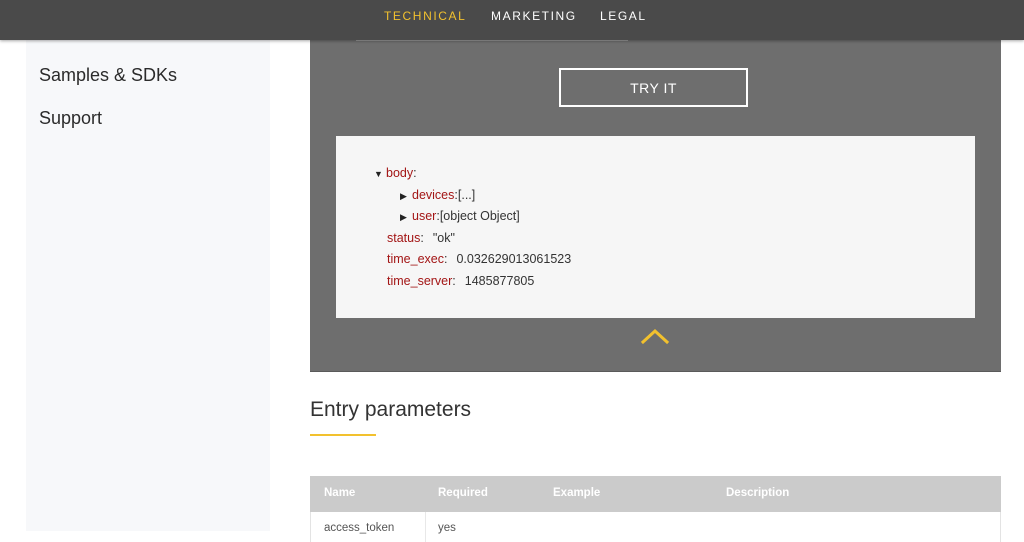  What do you see at coordinates (425, 527) in the screenshot?
I see `cell-divider` at bounding box center [425, 527].